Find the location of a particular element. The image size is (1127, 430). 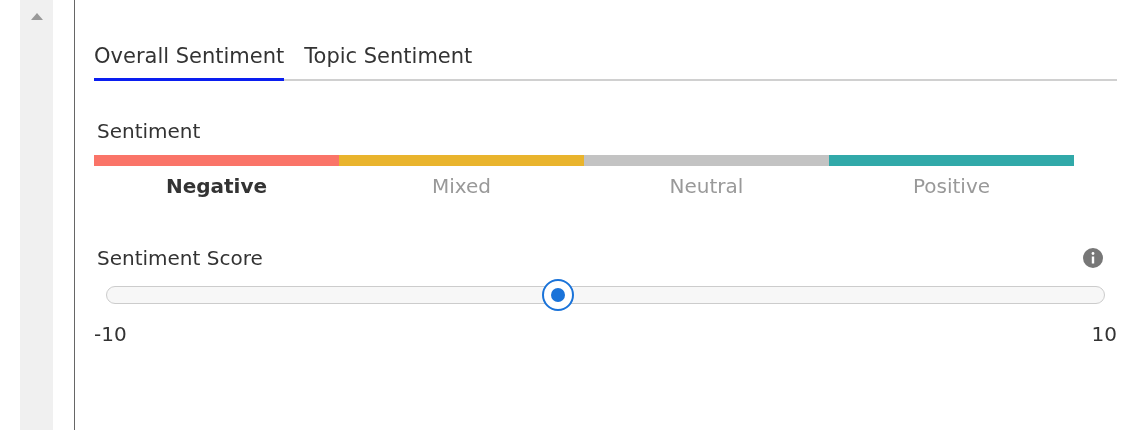

max-label: 10 is located at coordinates (1104, 334).